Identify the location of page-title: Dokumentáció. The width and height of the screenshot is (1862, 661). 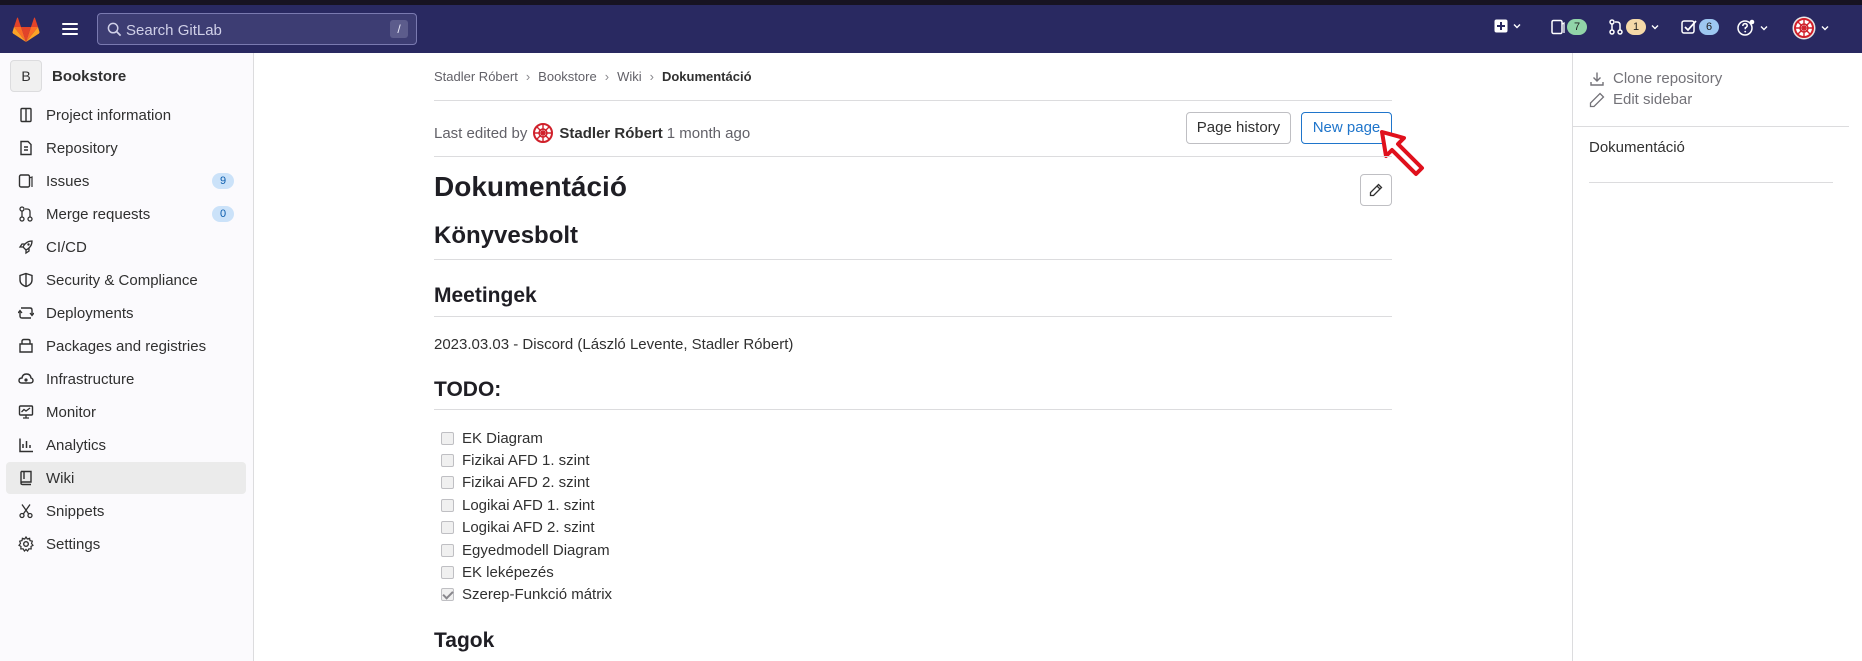
(530, 186).